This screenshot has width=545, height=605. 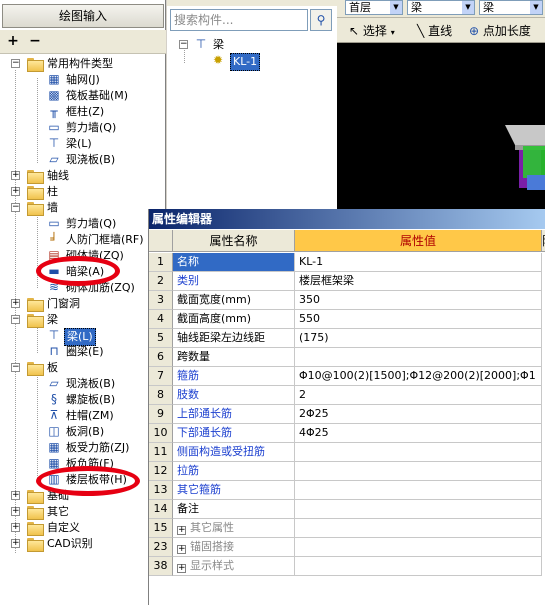 What do you see at coordinates (201, 44) in the screenshot?
I see `beam-icon: ⊤` at bounding box center [201, 44].